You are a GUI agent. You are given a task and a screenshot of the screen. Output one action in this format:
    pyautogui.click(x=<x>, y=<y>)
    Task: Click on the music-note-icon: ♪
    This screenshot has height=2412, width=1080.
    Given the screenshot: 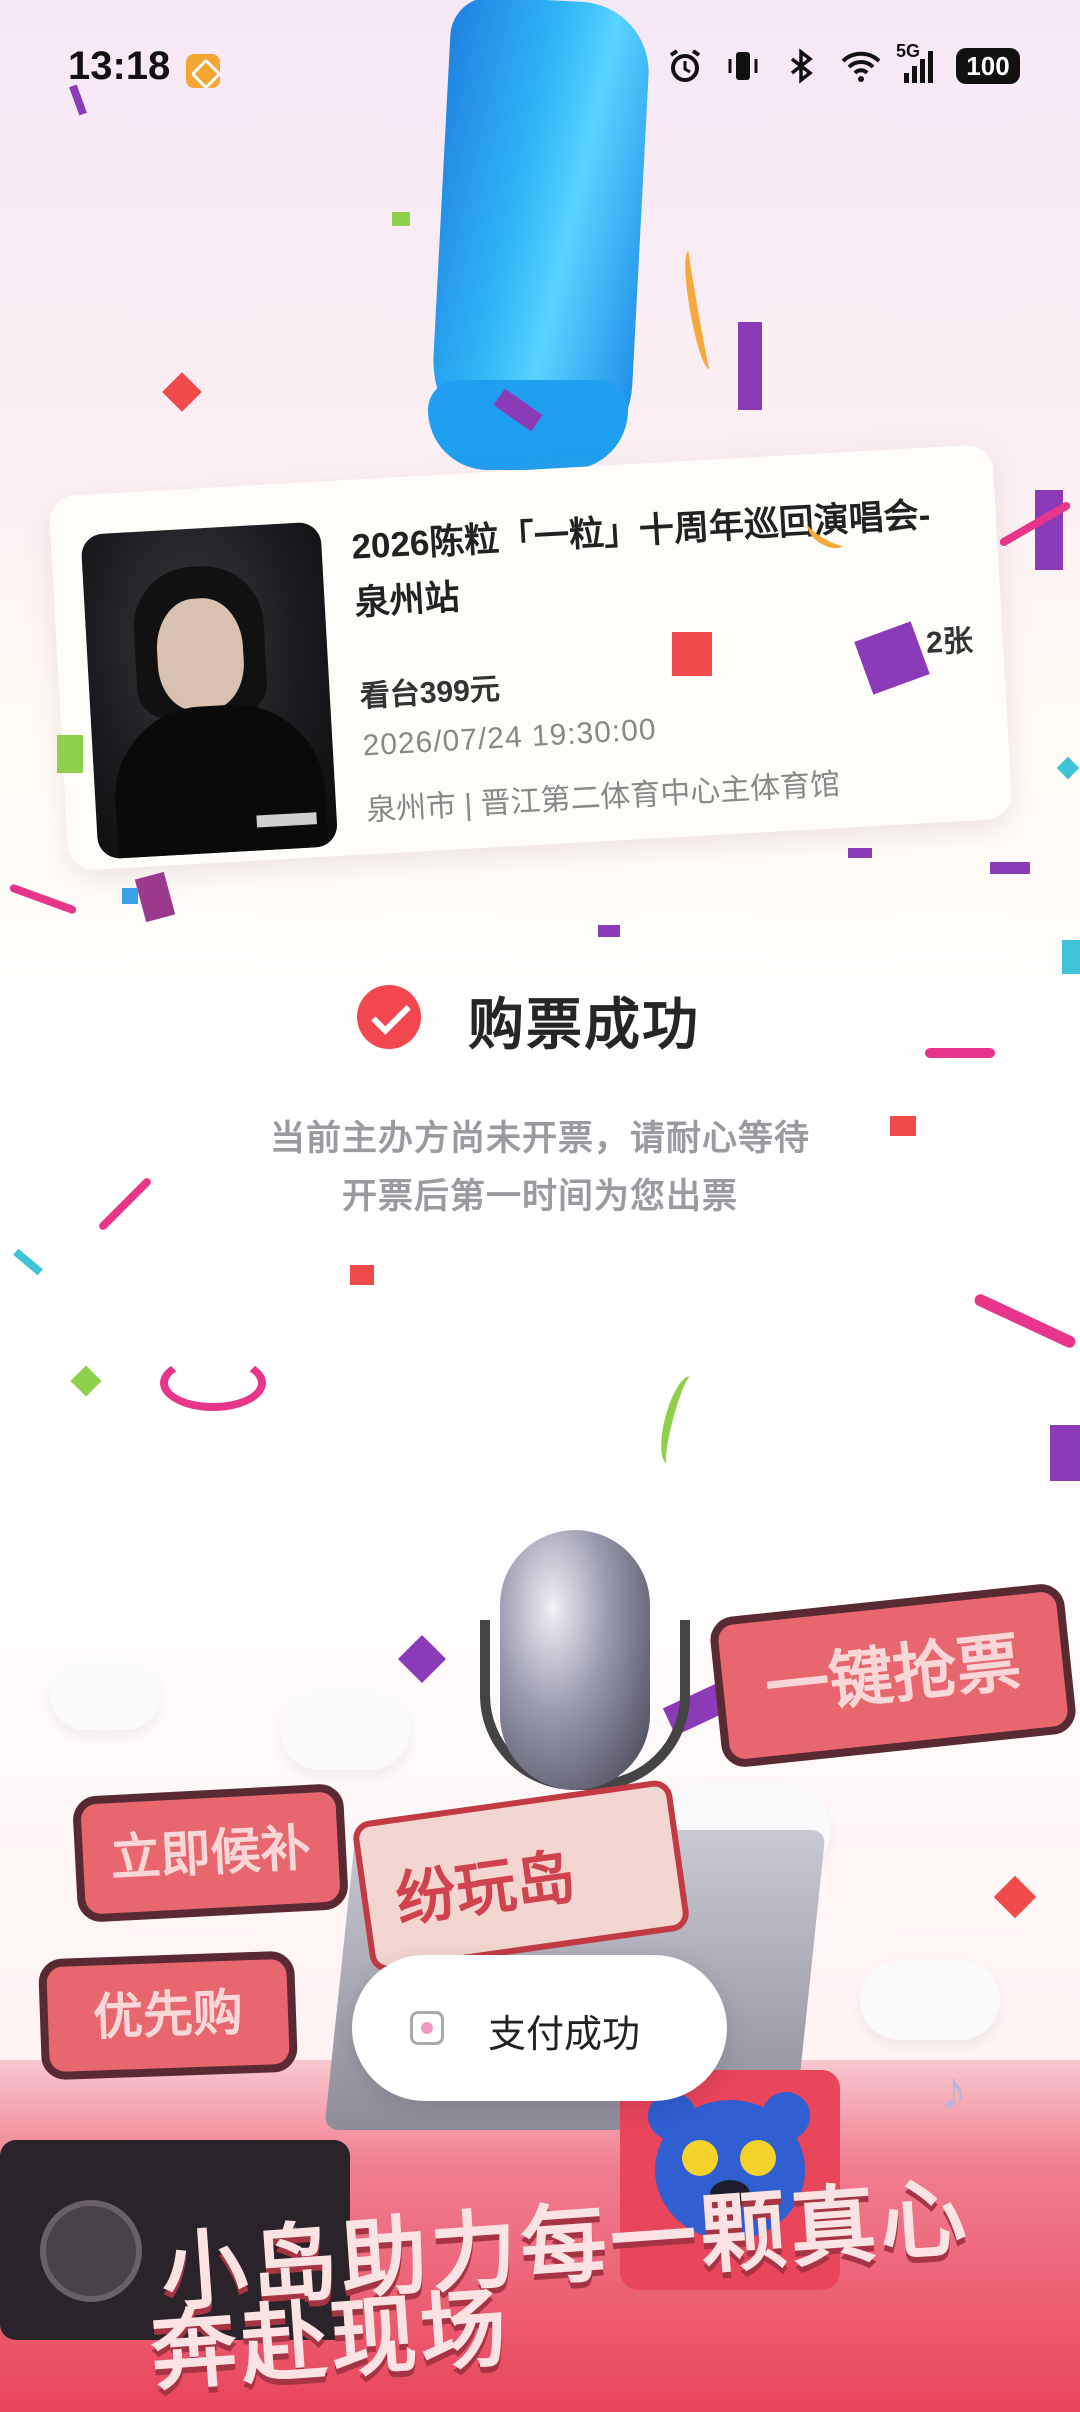 What is the action you would take?
    pyautogui.click(x=953, y=2091)
    